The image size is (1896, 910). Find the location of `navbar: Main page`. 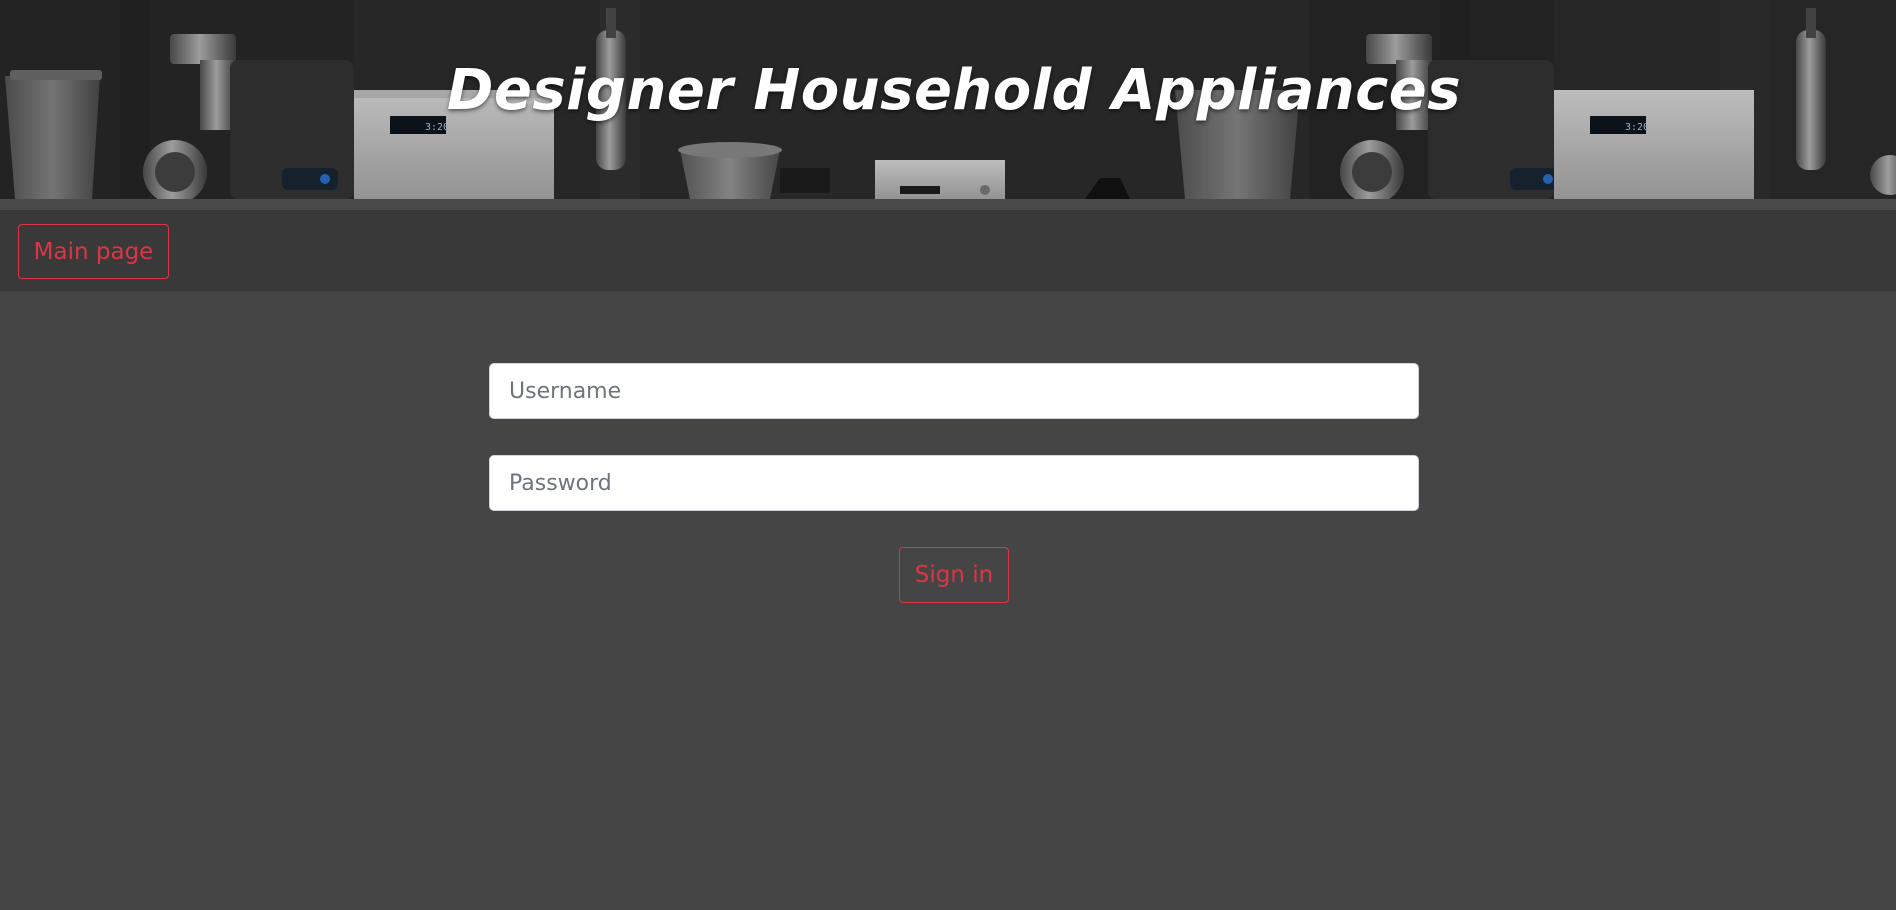

navbar: Main page is located at coordinates (948, 250).